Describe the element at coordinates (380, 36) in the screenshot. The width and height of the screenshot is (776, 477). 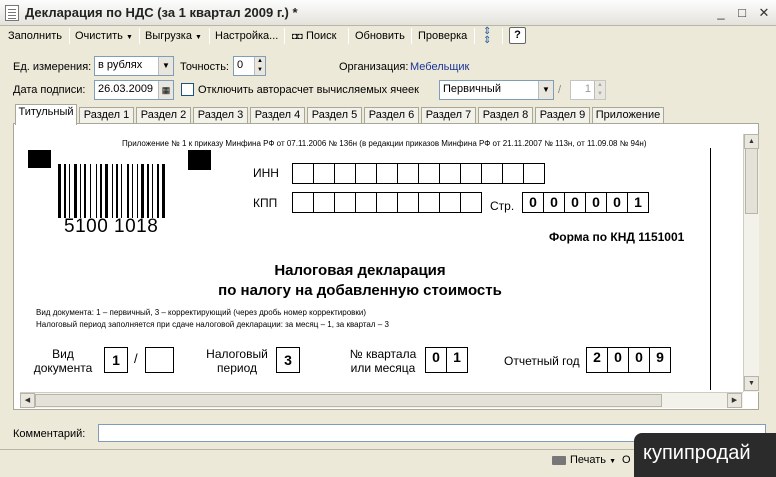
I see `refresh-button: Обновить` at that location.